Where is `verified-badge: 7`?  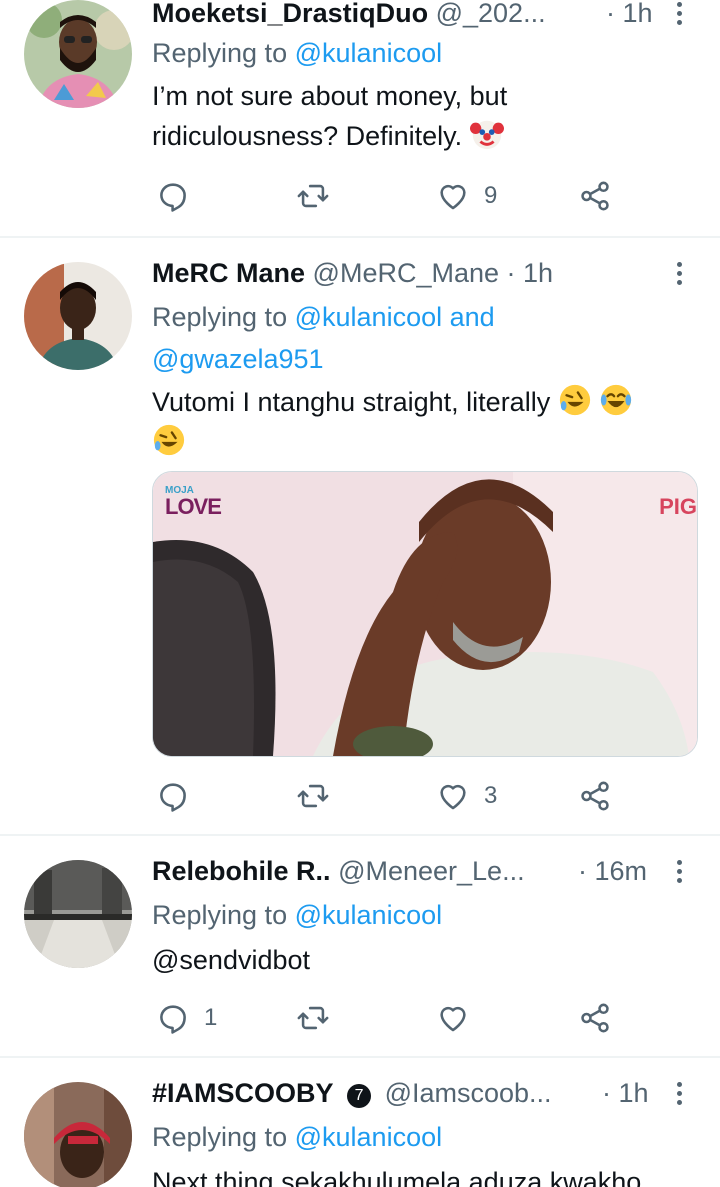 verified-badge: 7 is located at coordinates (359, 1096).